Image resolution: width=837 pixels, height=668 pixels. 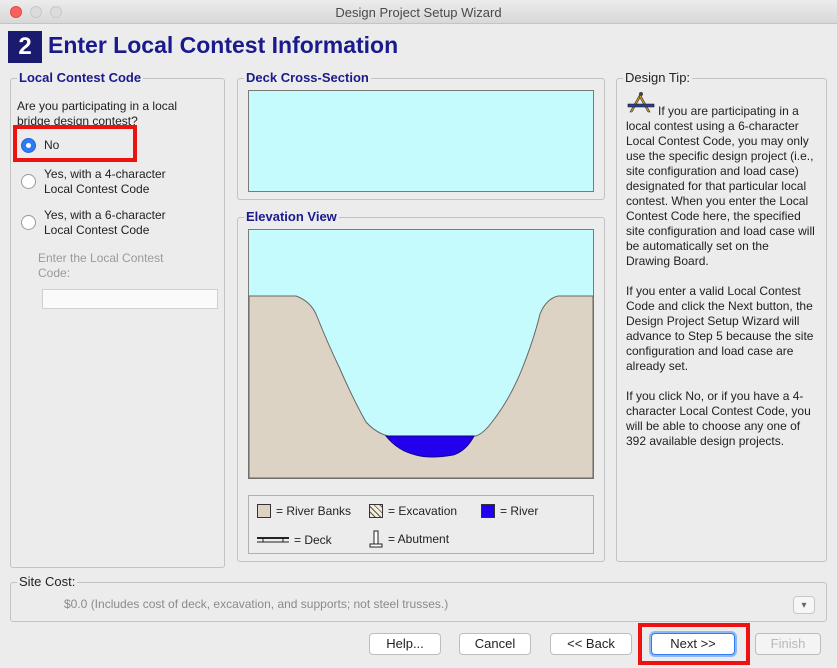 I want to click on legend-deck: = Deck, so click(x=294, y=540).